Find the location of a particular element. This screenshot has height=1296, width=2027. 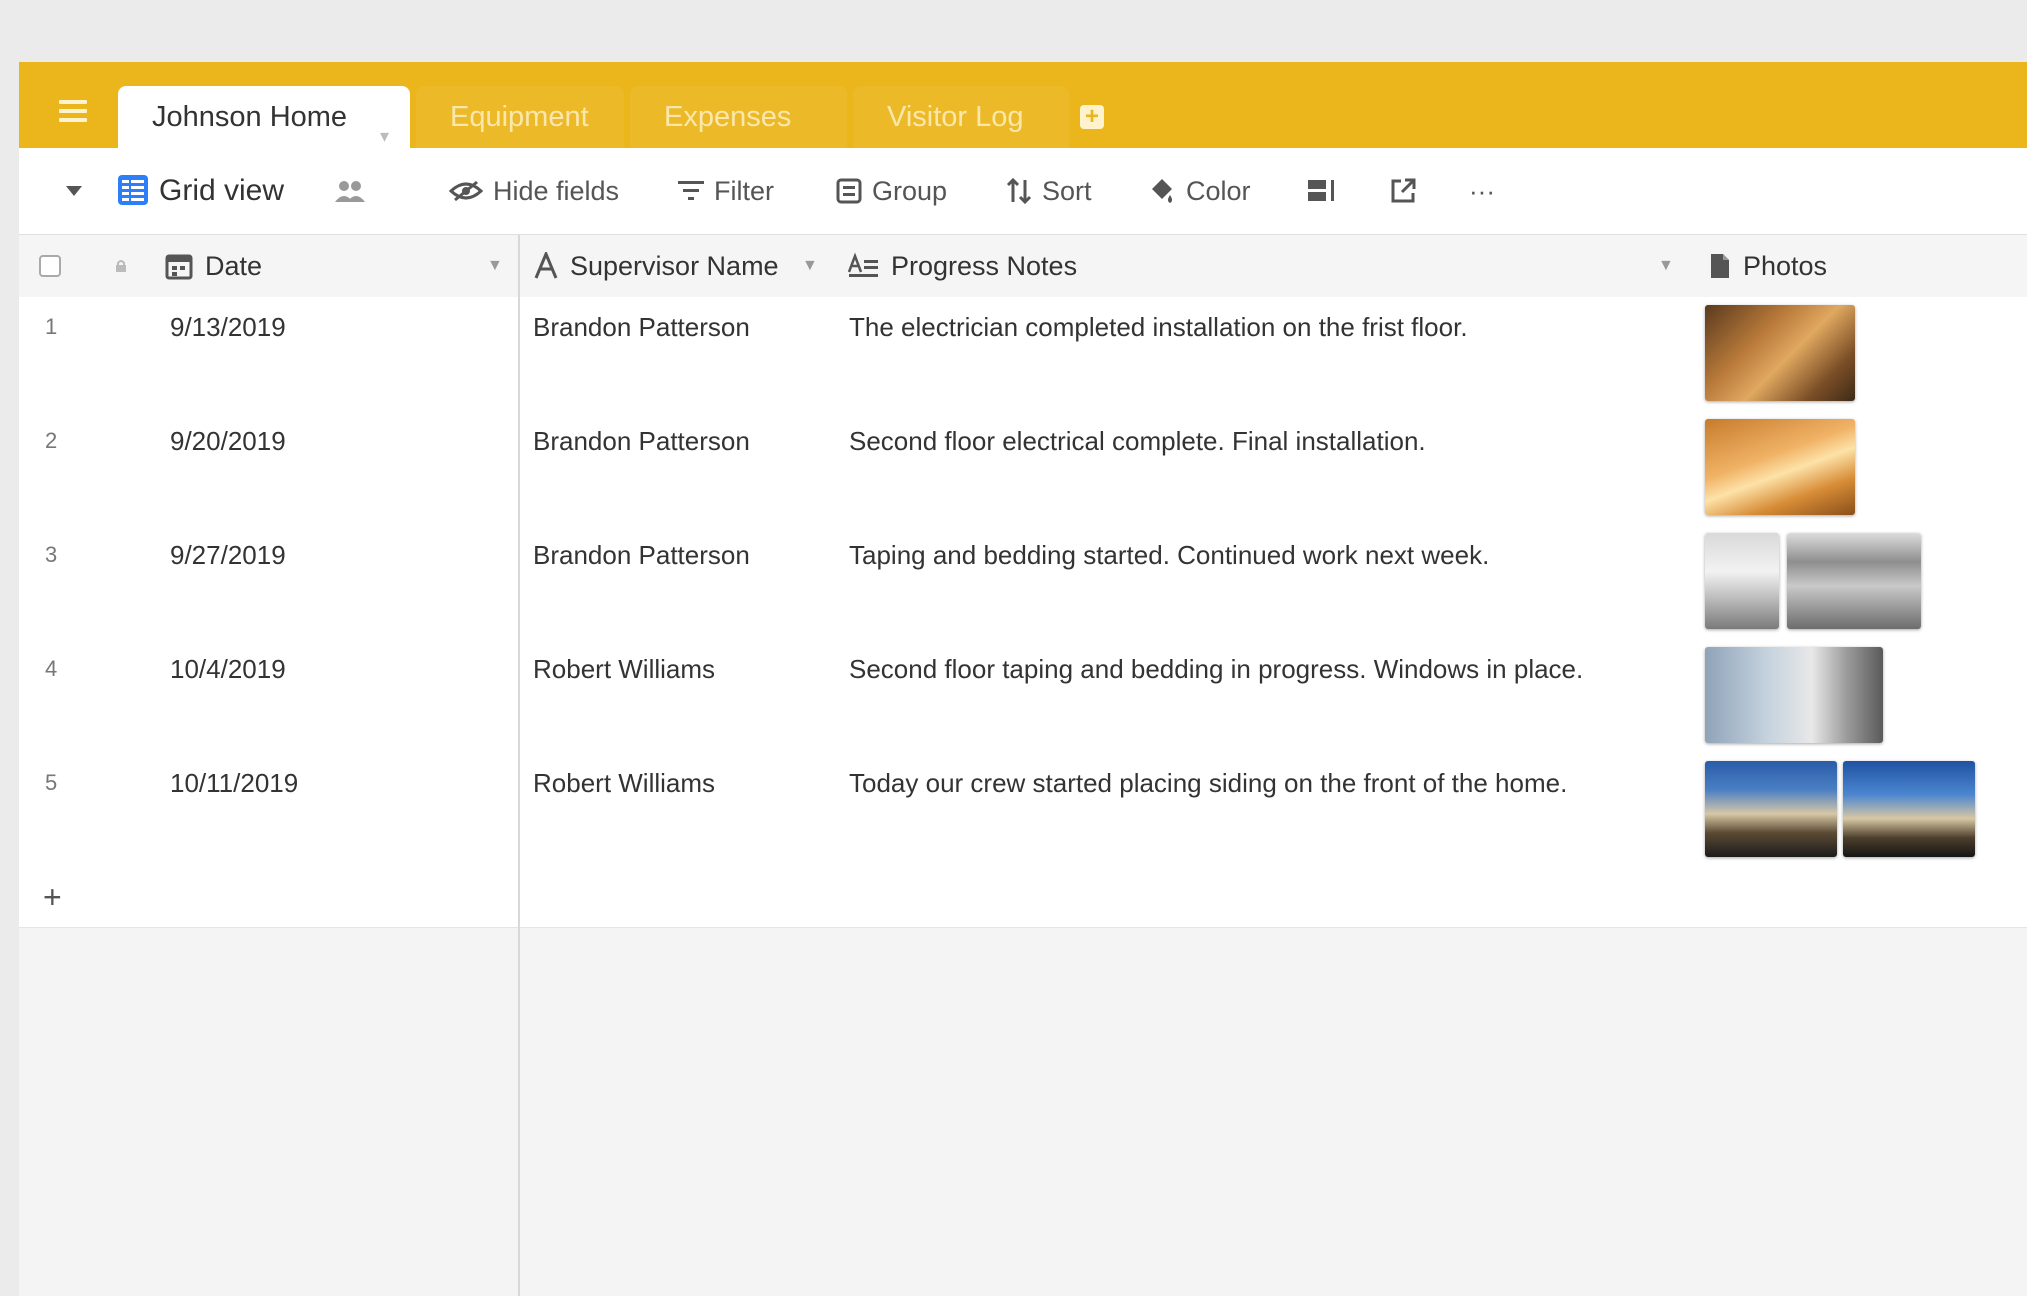

hide-fields-button: Hide fields is located at coordinates (534, 191).